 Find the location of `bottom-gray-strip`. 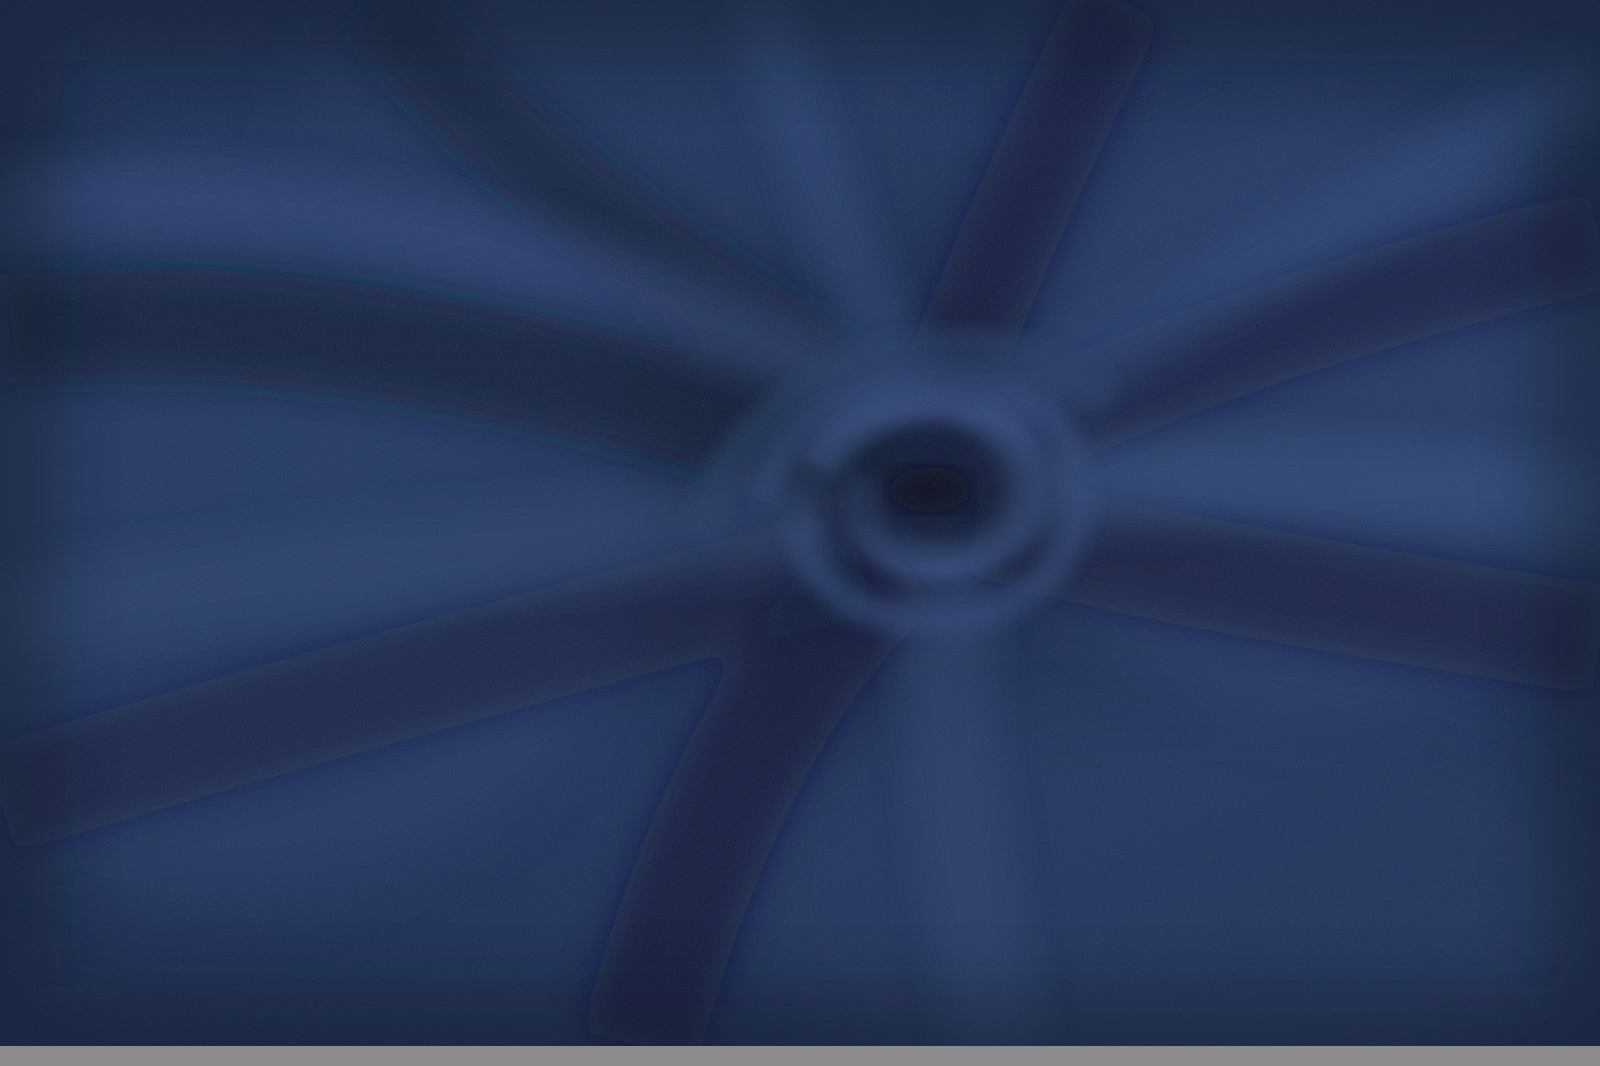

bottom-gray-strip is located at coordinates (800, 1056).